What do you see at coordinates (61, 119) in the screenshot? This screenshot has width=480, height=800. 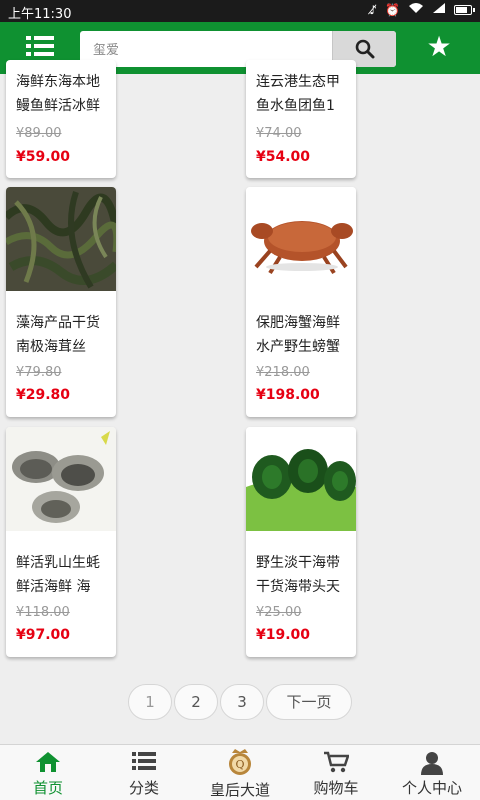 I see `product-card: 海鲜东海本地鳗鱼鲜活冰鲜 ¥89.00 ¥59.00` at bounding box center [61, 119].